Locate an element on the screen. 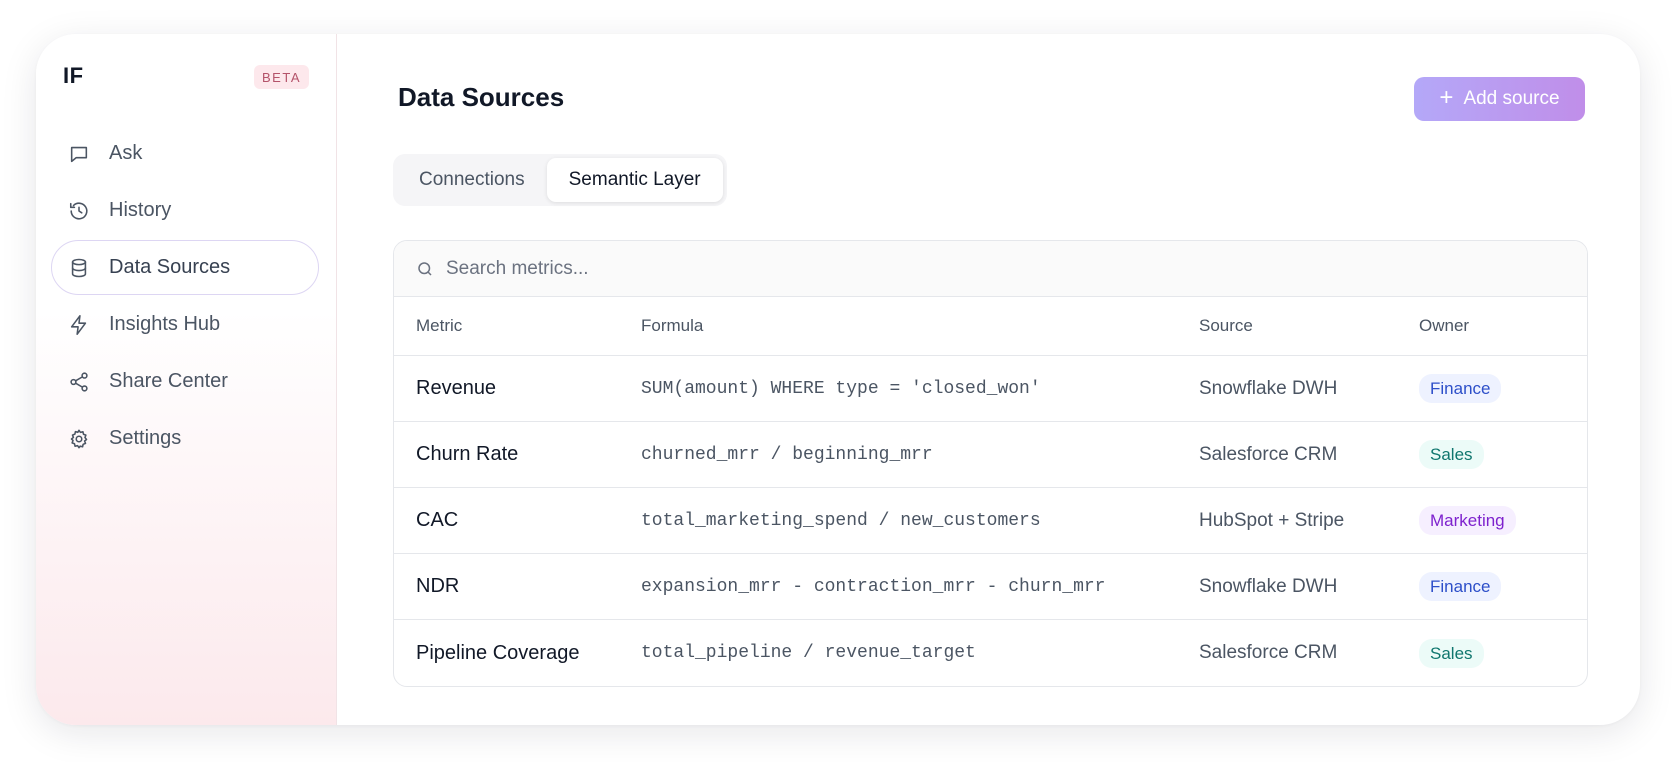 This screenshot has width=1676, height=762. owner-badge: Marketing is located at coordinates (1467, 520).